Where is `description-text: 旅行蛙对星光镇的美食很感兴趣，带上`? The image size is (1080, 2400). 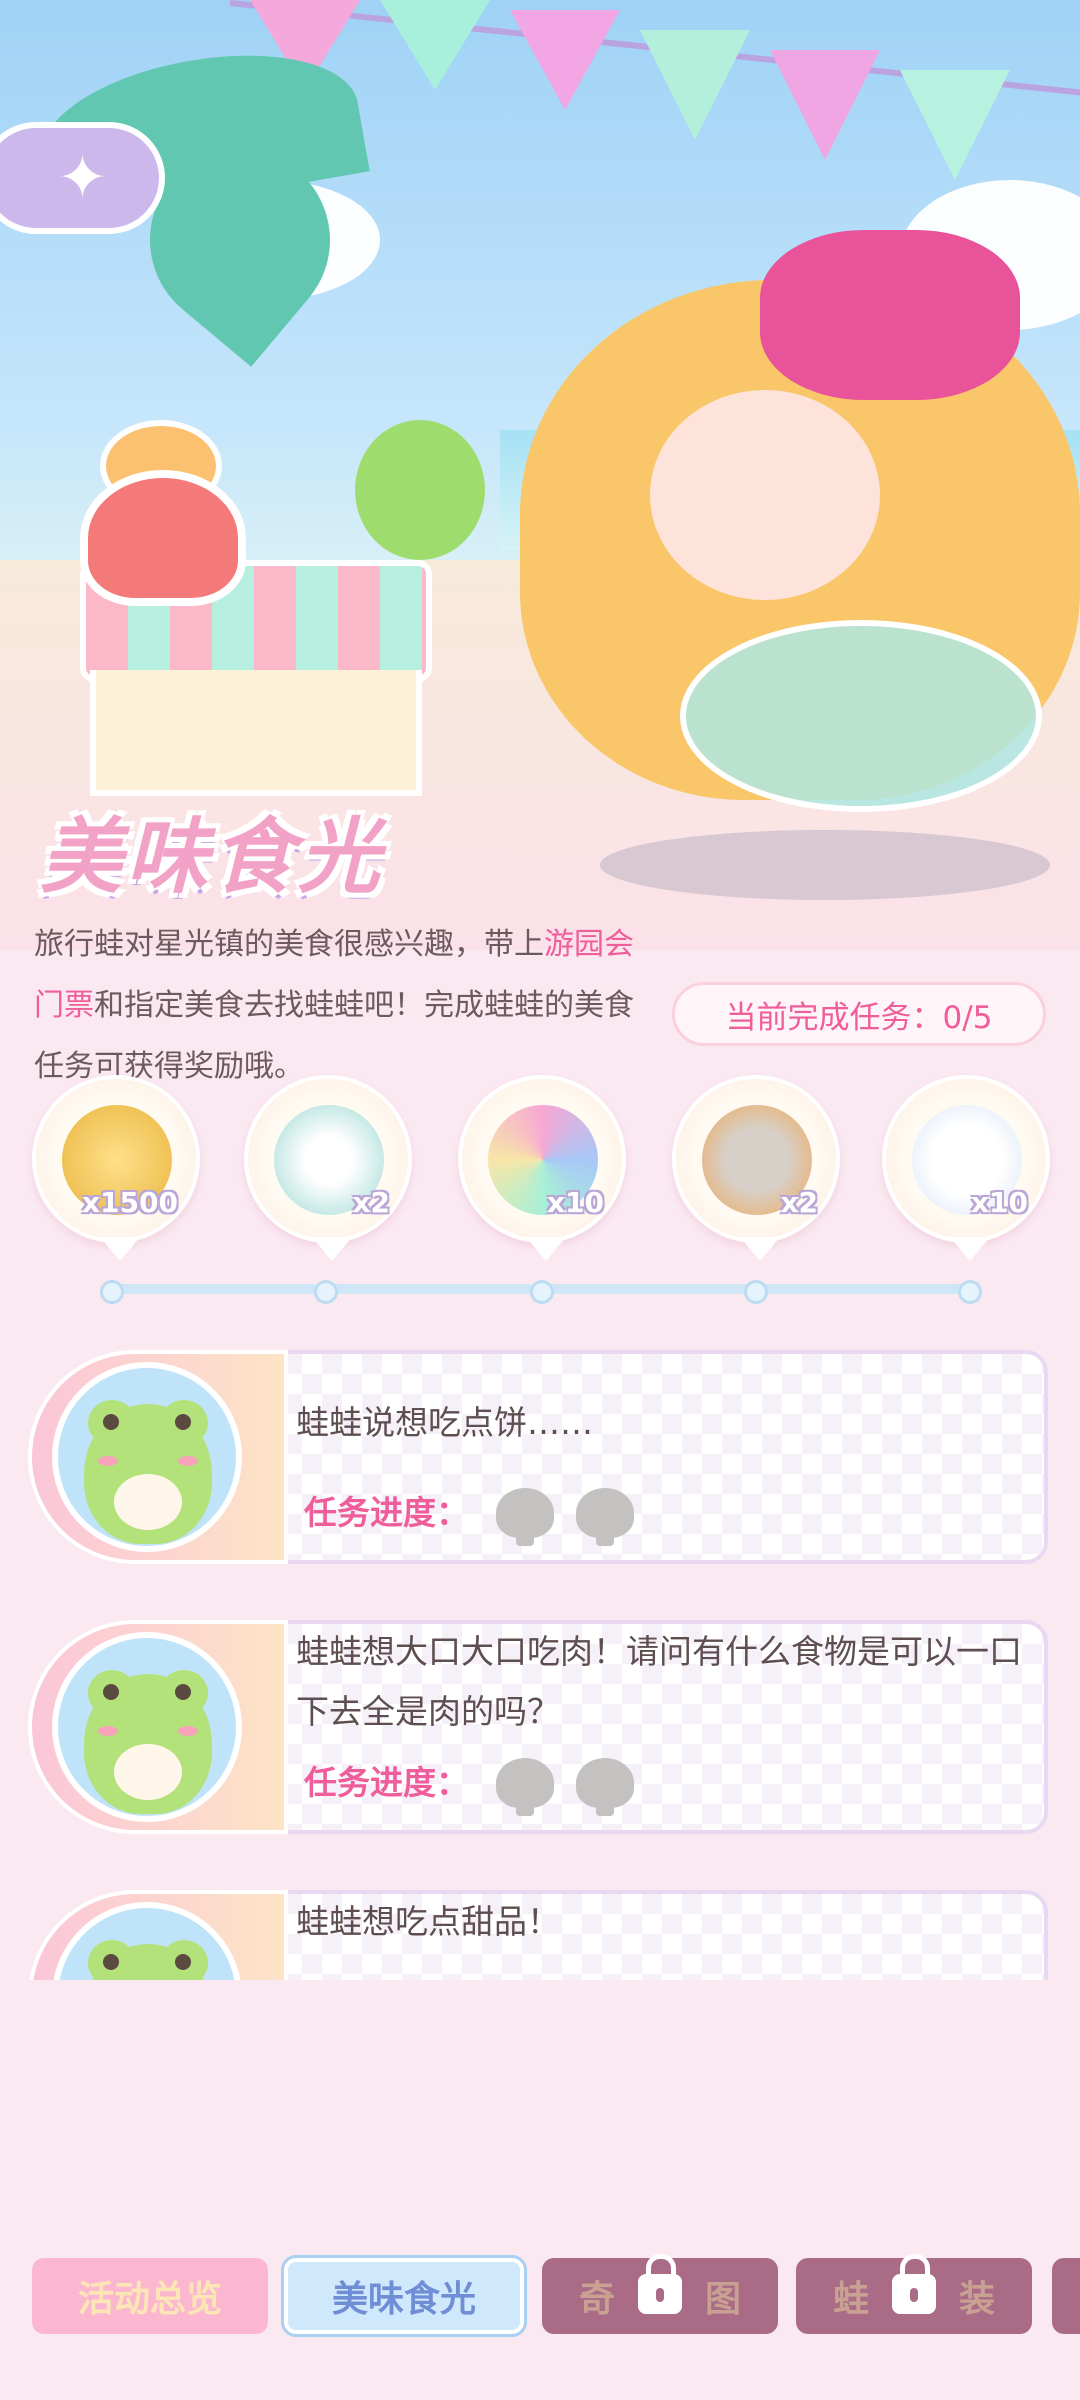
description-text: 旅行蛙对星光镇的美食很感兴趣，带上 is located at coordinates (289, 944).